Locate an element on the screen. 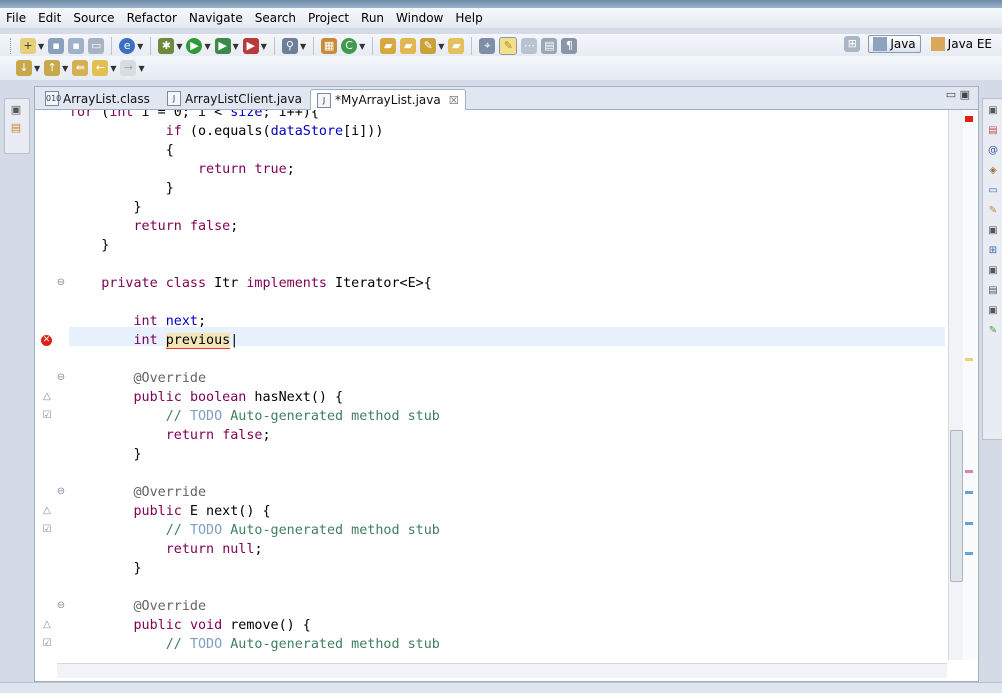 The image size is (1002, 693). save-icon: ▪ is located at coordinates (56, 46).